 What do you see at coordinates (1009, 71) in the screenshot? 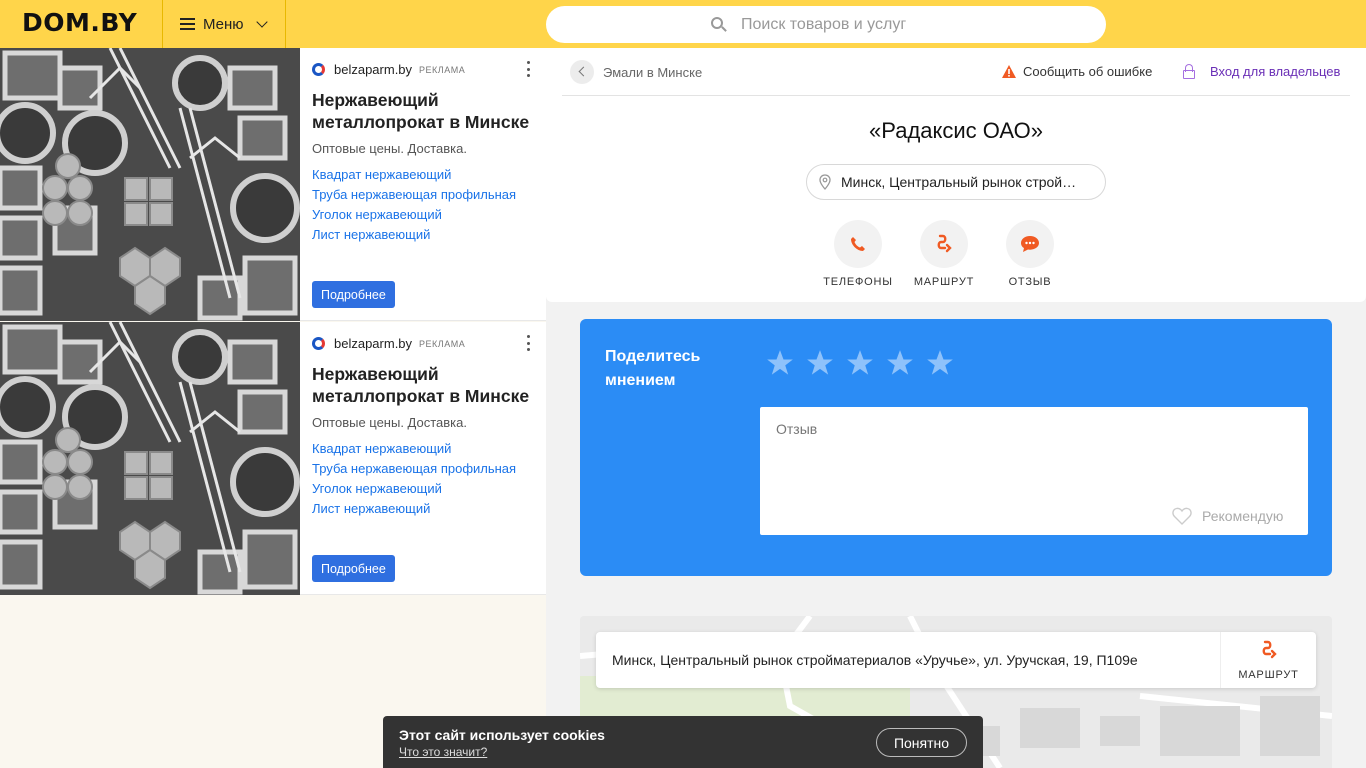
I see `warning-icon` at bounding box center [1009, 71].